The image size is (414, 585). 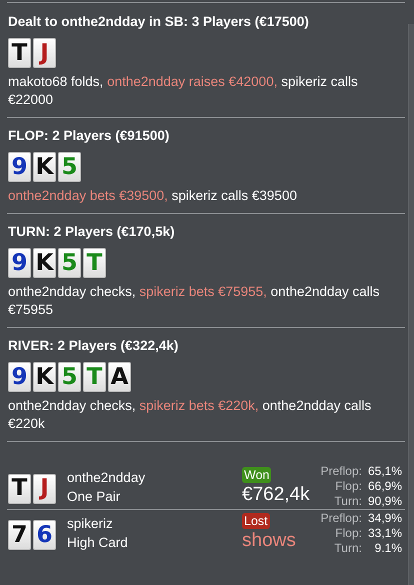 What do you see at coordinates (183, 91) in the screenshot?
I see `action-text: makoto68 folds, onthe2ndday raises €42000, spikeriz calls €22000` at bounding box center [183, 91].